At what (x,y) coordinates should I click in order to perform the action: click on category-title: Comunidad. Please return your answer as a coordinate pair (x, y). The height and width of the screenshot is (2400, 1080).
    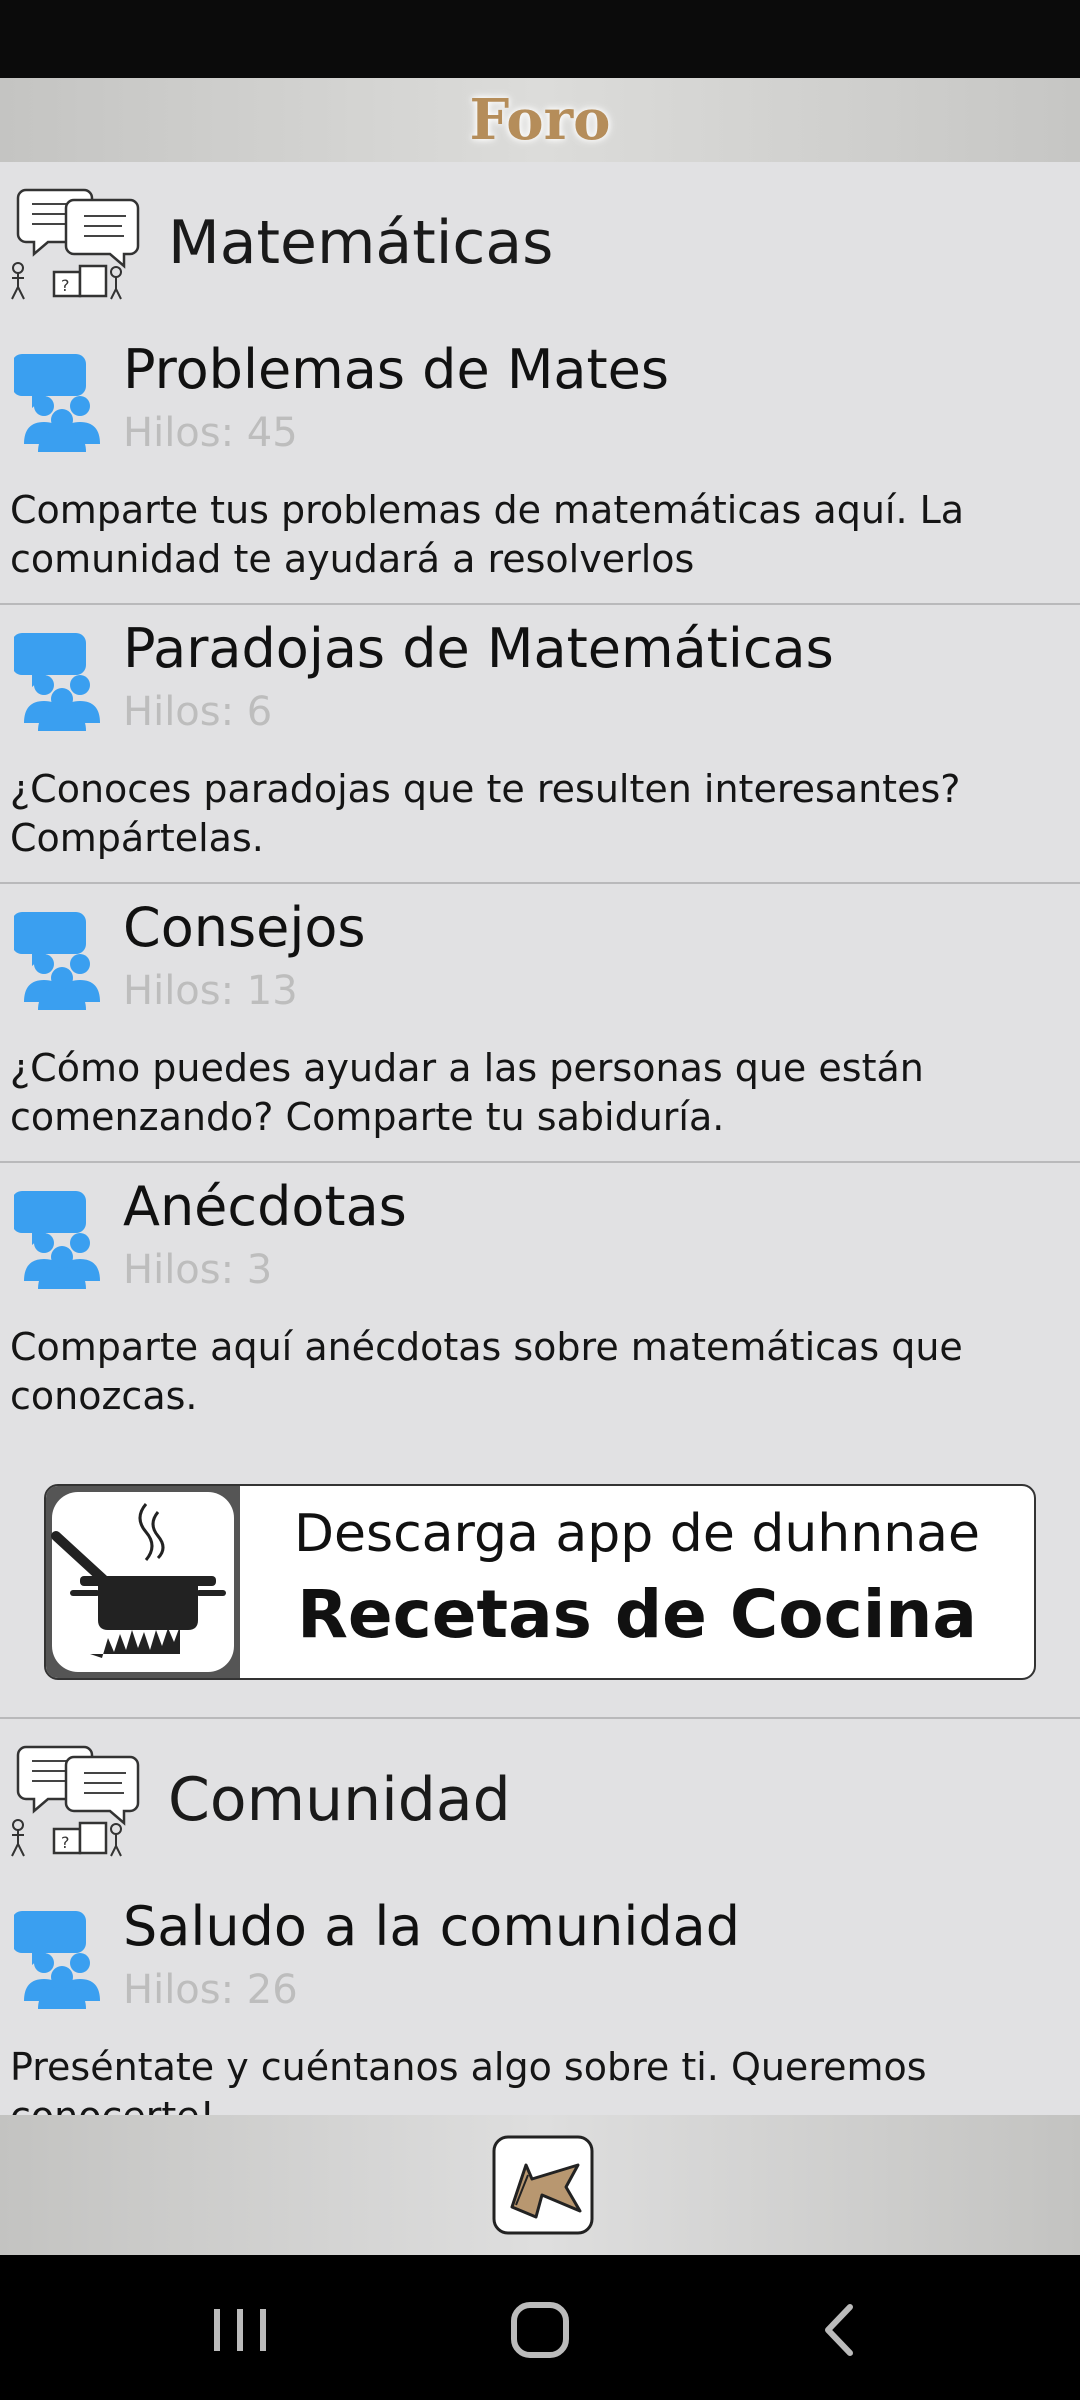
    Looking at the image, I should click on (339, 1800).